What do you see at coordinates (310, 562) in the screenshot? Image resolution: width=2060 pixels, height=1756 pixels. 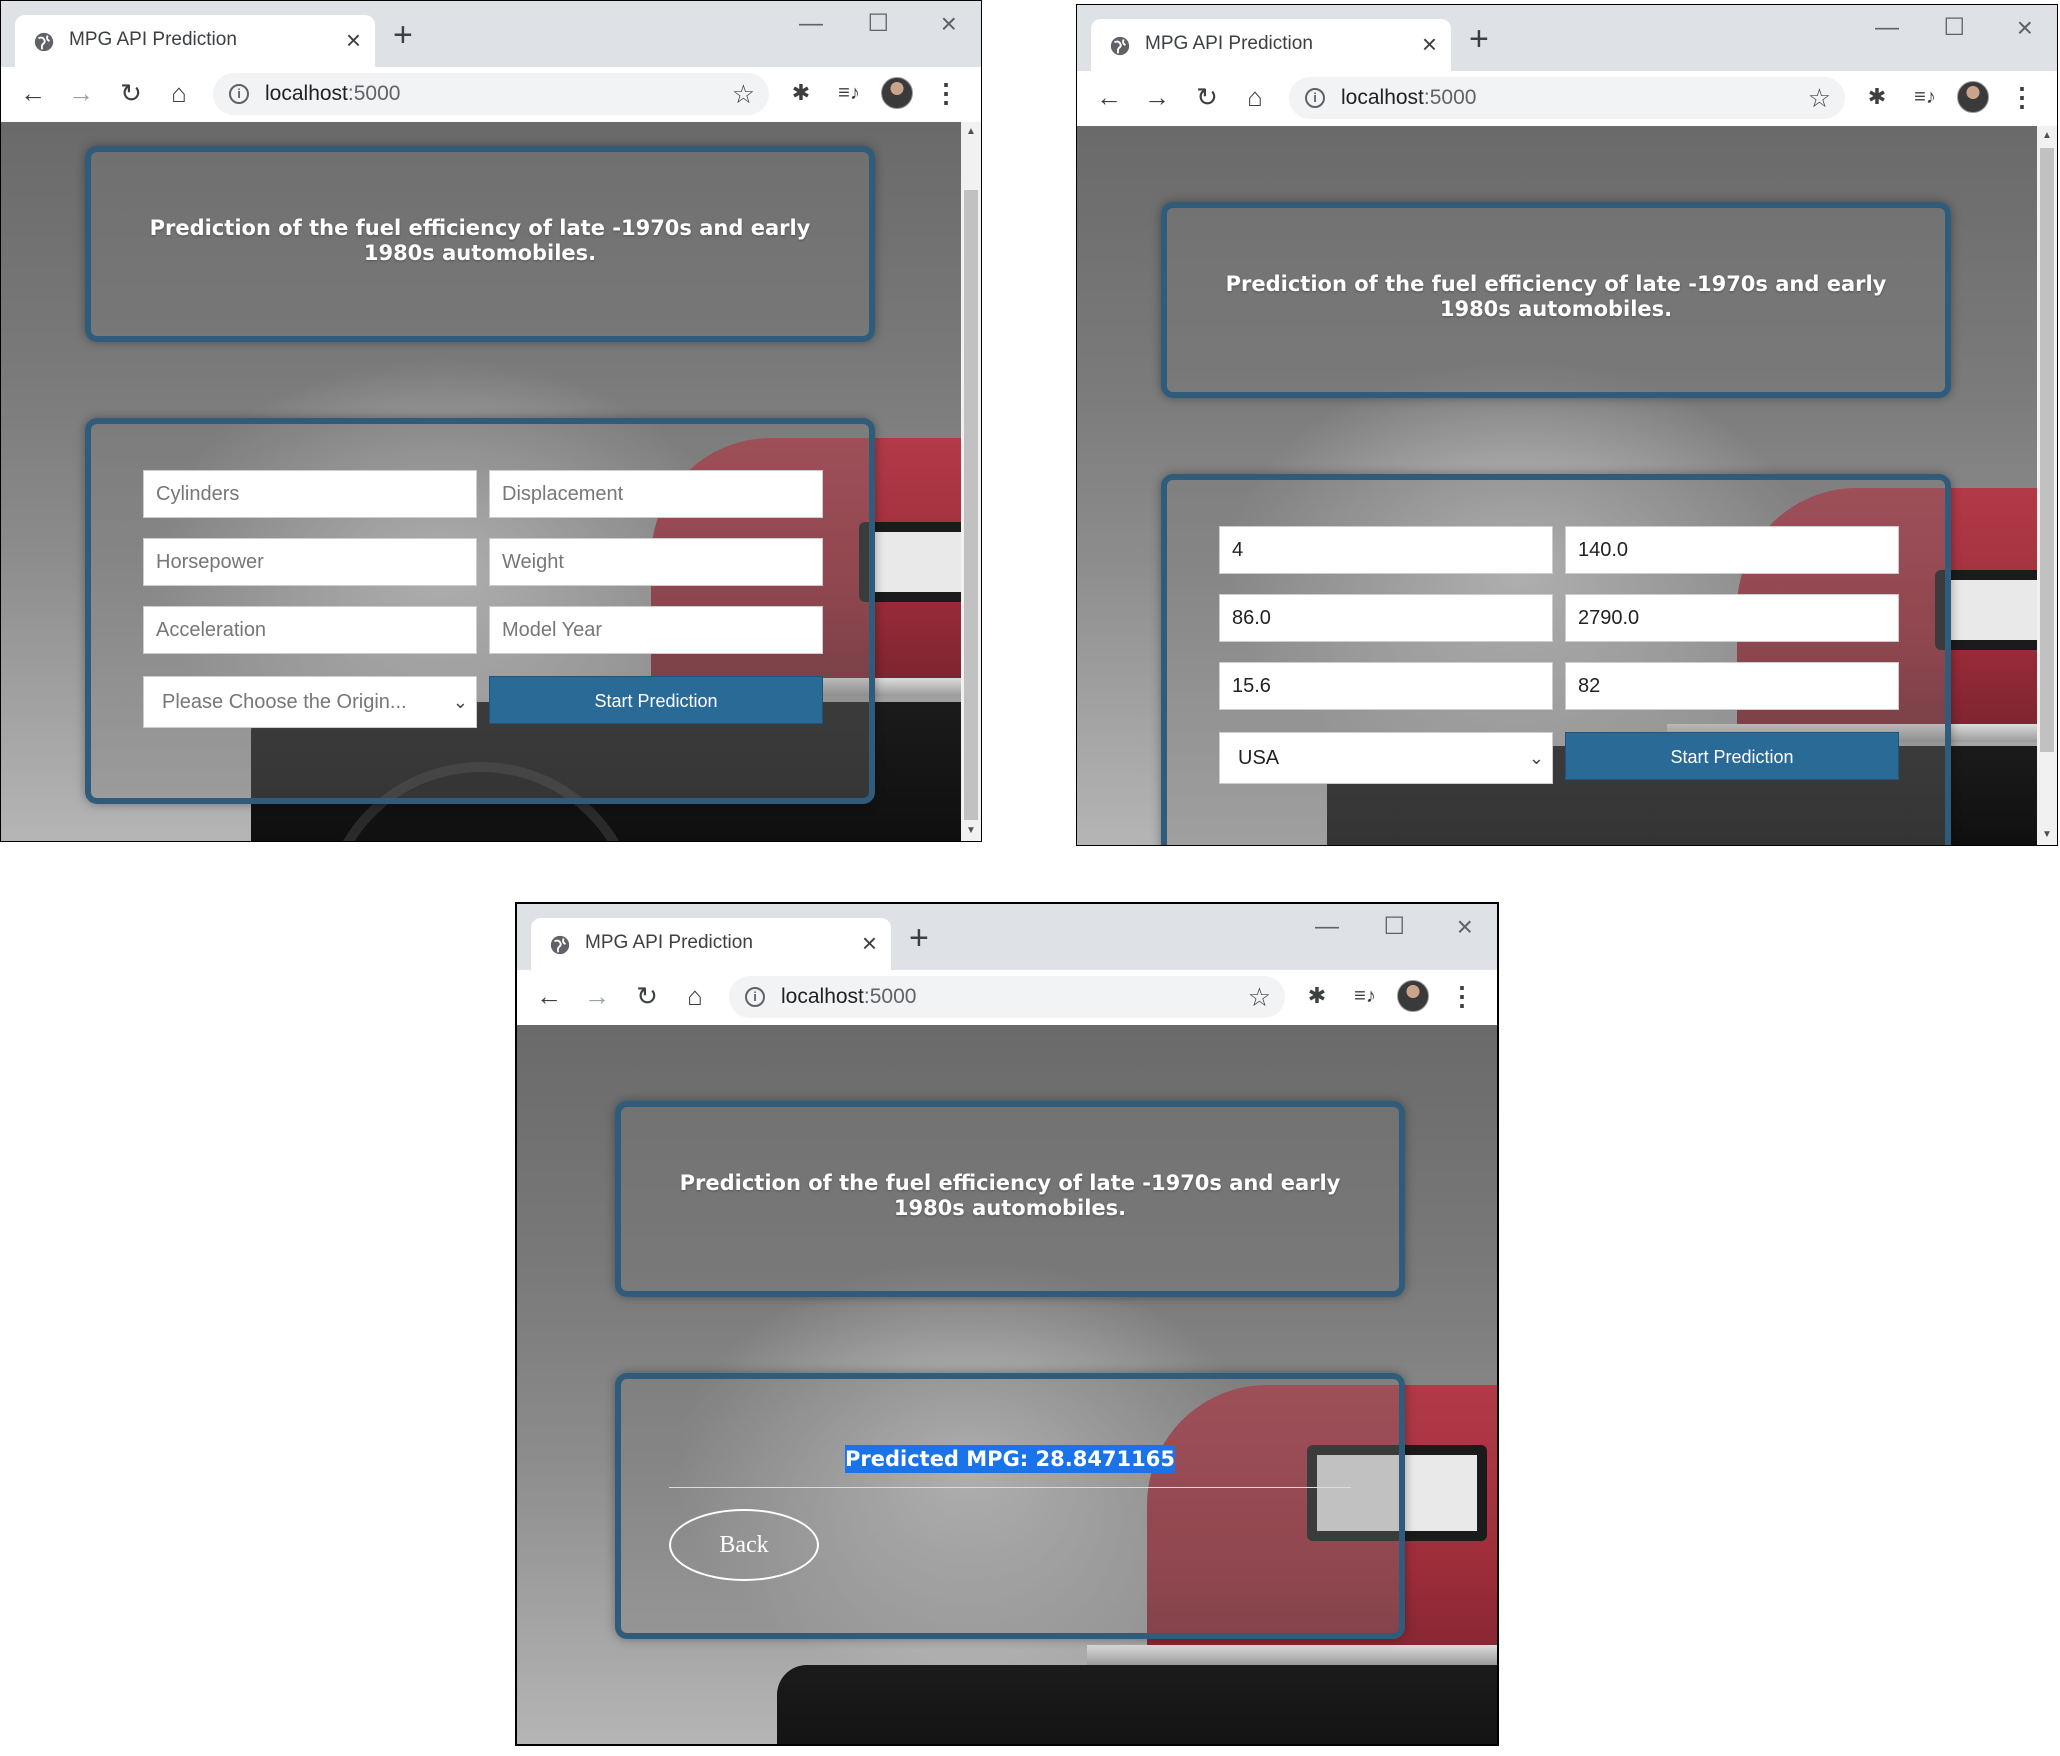 I see `horsepower-input: Horsepower` at bounding box center [310, 562].